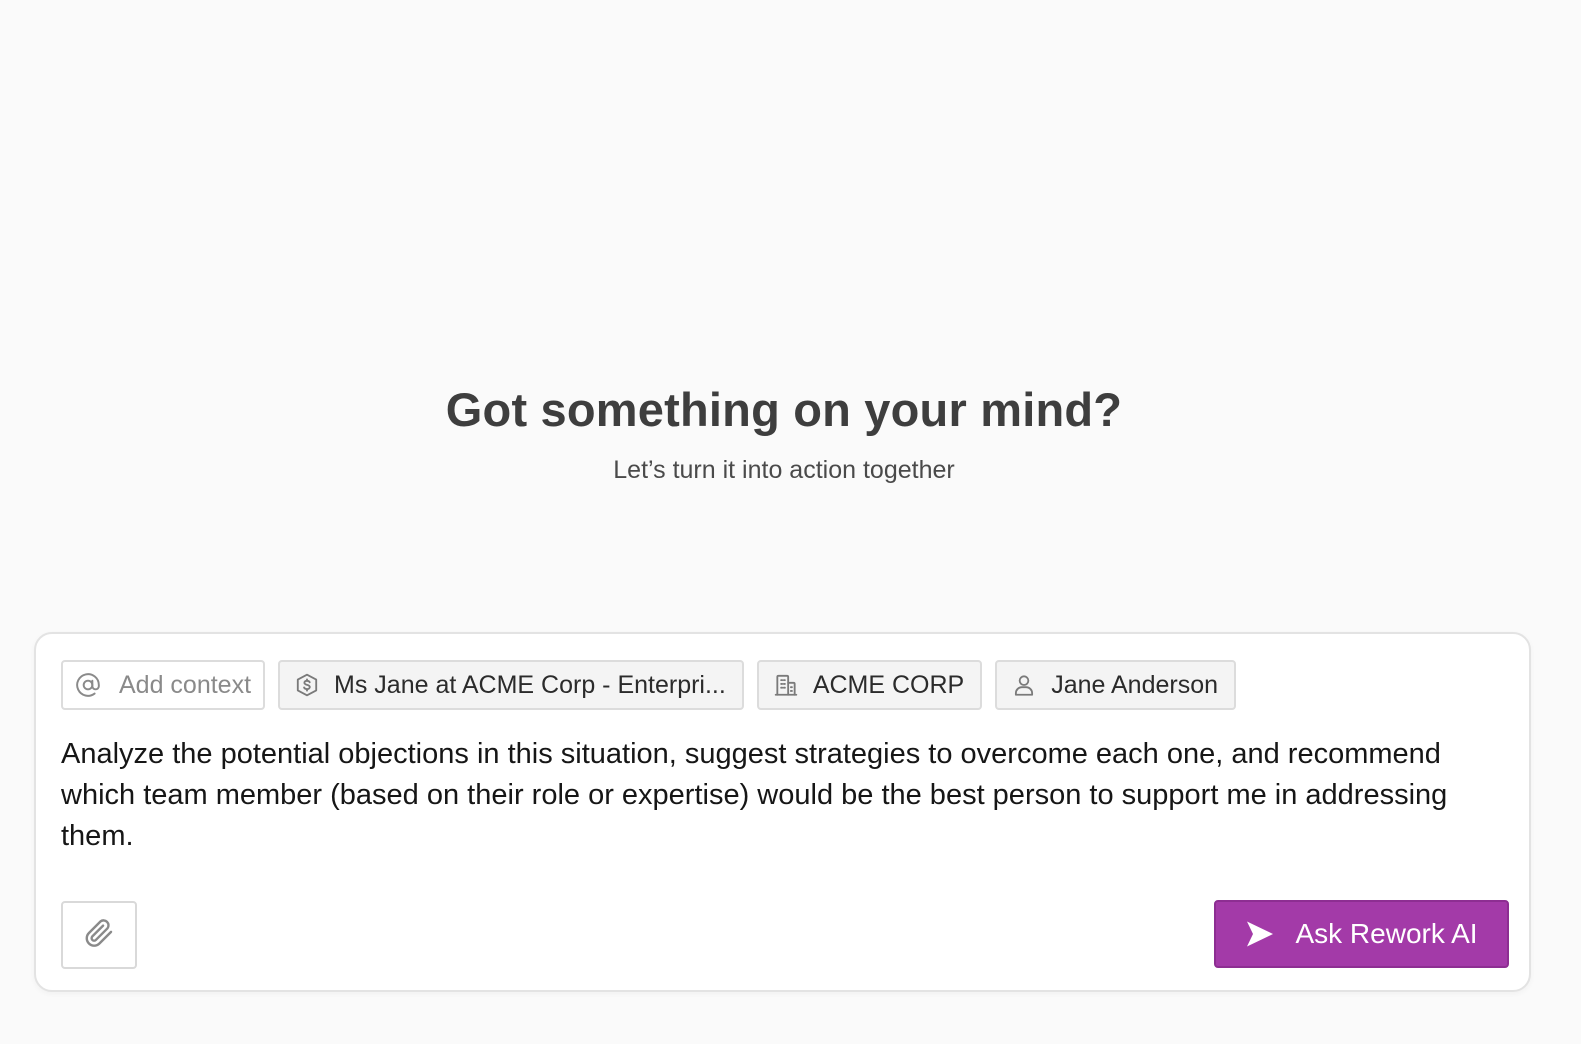  Describe the element at coordinates (786, 685) in the screenshot. I see `building-icon` at that location.